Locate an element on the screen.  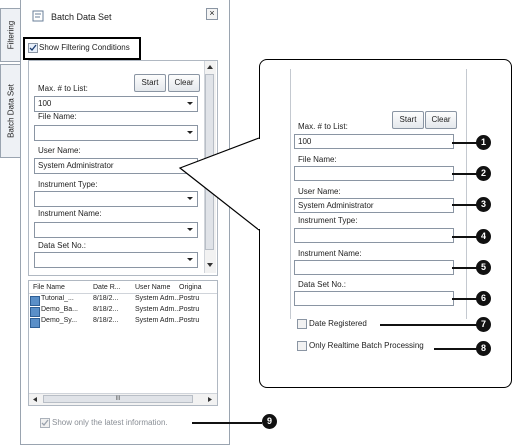
callout-max-label: Max. # to List: is located at coordinates (323, 126).